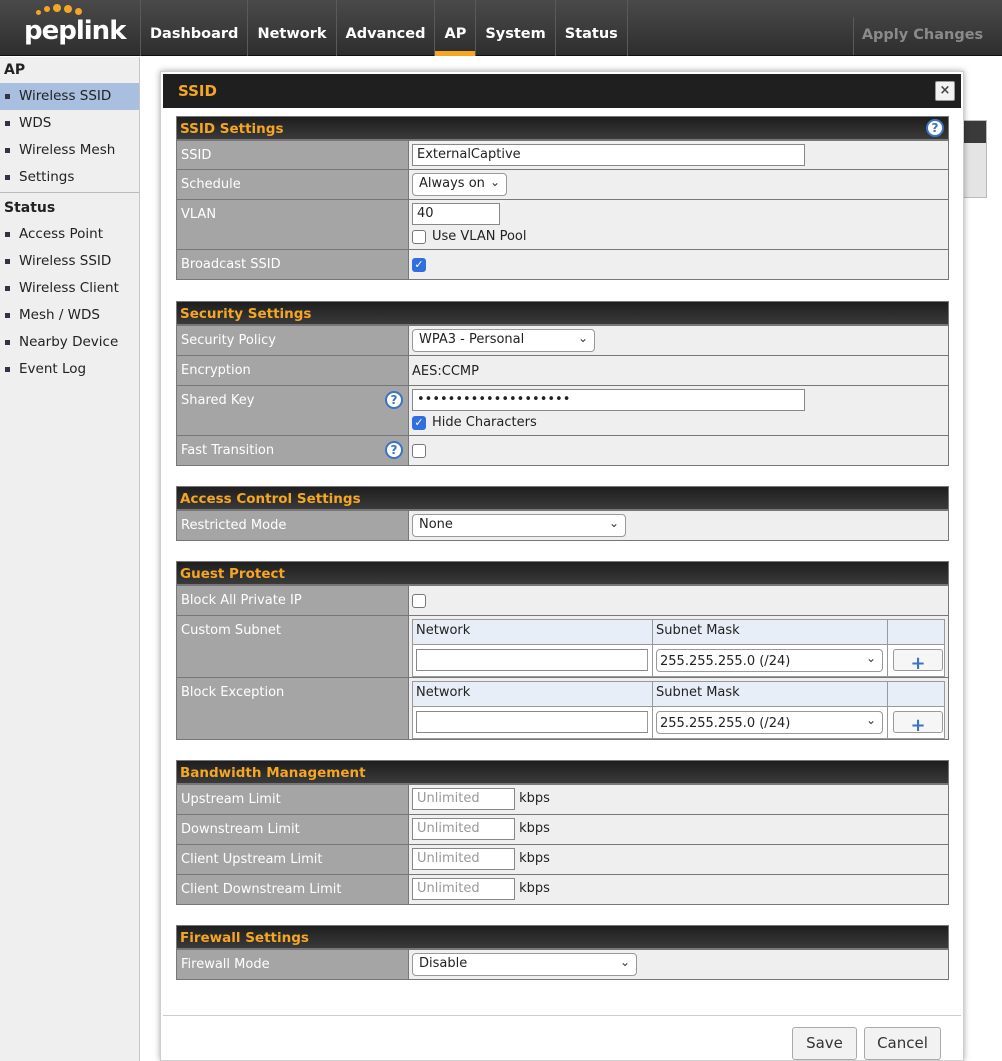 Image resolution: width=1002 pixels, height=1061 pixels. Describe the element at coordinates (514, 28) in the screenshot. I see `tab-system: System` at that location.